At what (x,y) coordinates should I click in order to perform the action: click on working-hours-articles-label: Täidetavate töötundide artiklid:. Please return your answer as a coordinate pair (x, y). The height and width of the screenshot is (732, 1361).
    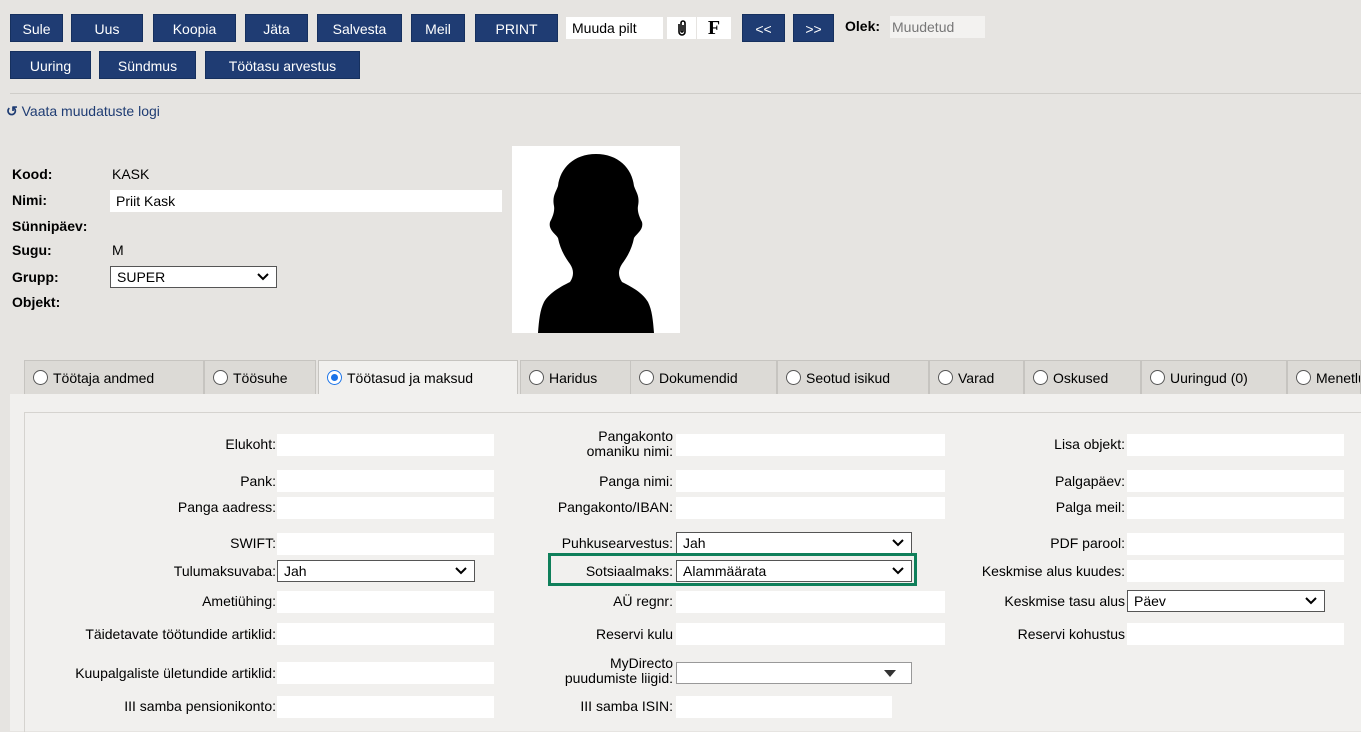
    Looking at the image, I should click on (180, 634).